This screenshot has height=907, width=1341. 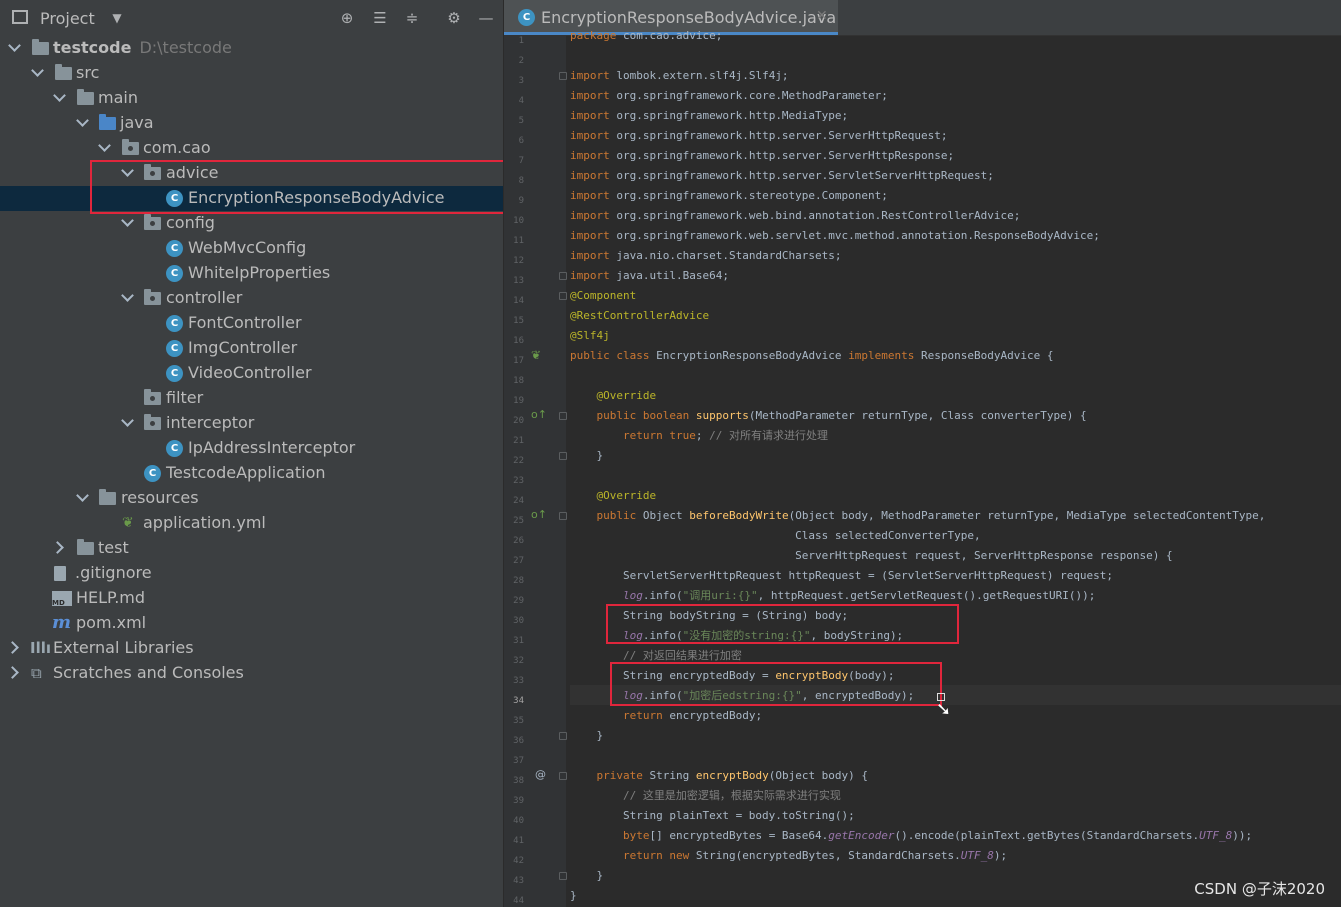 What do you see at coordinates (251, 298) in the screenshot?
I see `tree-item-controller: controller` at bounding box center [251, 298].